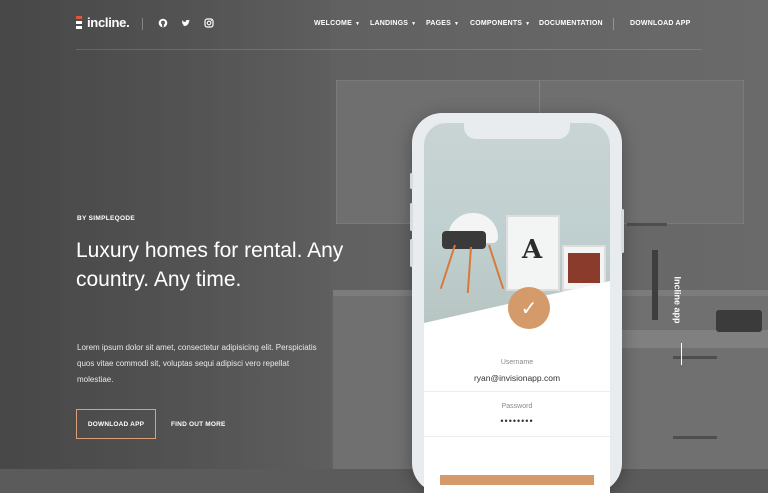 This screenshot has height=493, width=768. I want to click on art-frame: A, so click(533, 253).